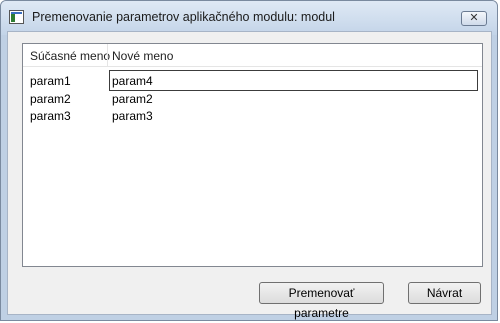 The width and height of the screenshot is (500, 323). Describe the element at coordinates (132, 99) in the screenshot. I see `new-name-cell: param2` at that location.